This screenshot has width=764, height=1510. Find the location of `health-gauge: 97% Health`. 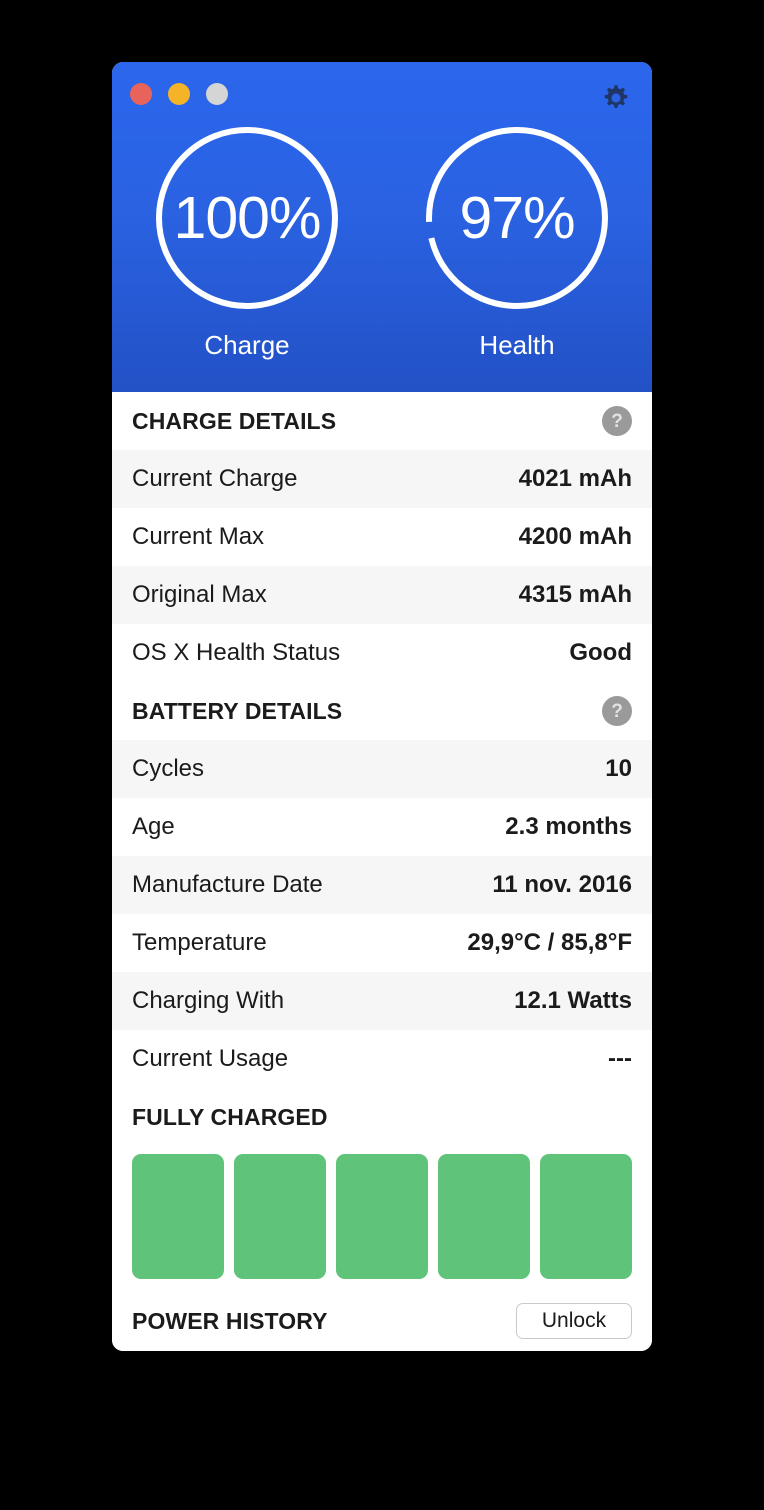

health-gauge: 97% Health is located at coordinates (517, 241).